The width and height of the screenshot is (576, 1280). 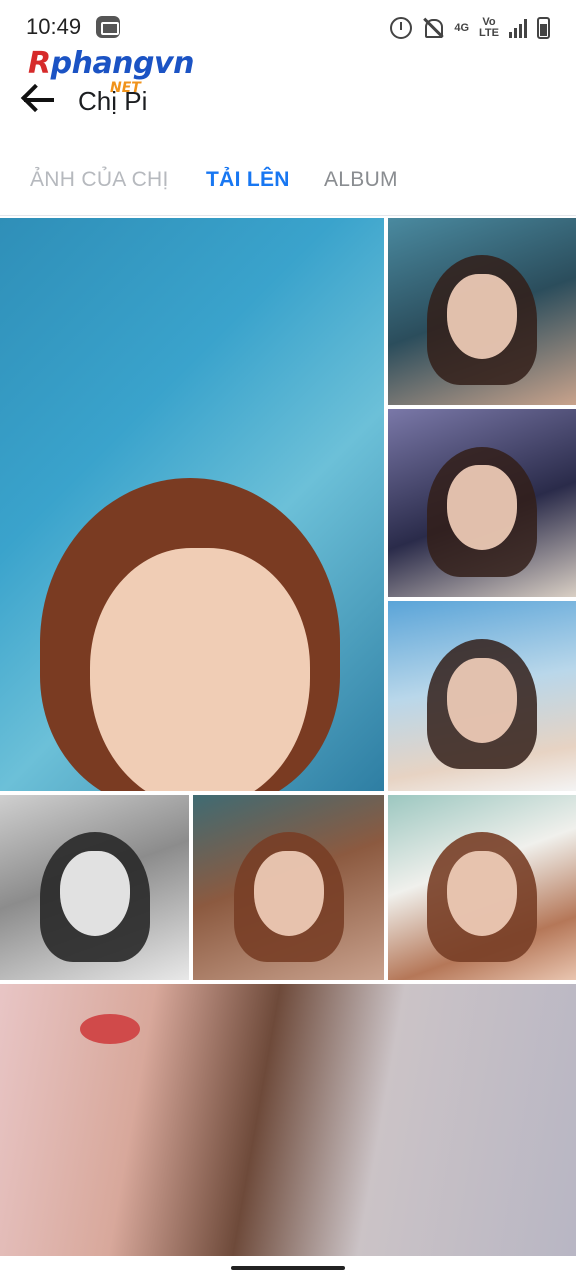 I want to click on navigation-bar, so click(x=288, y=1268).